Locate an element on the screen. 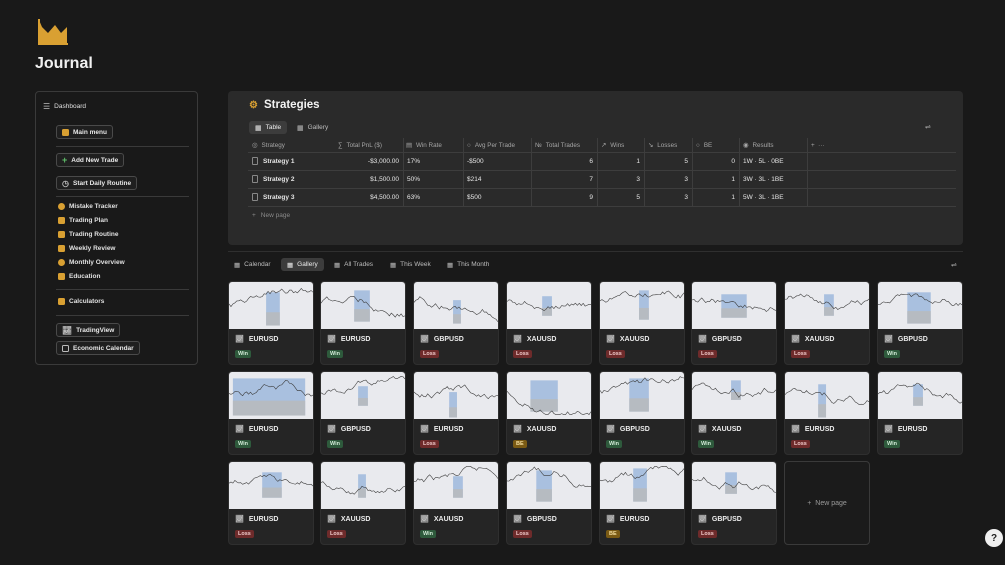 The image size is (1005, 565). column-header-strategy: ◎ Strategy is located at coordinates (268, 145).